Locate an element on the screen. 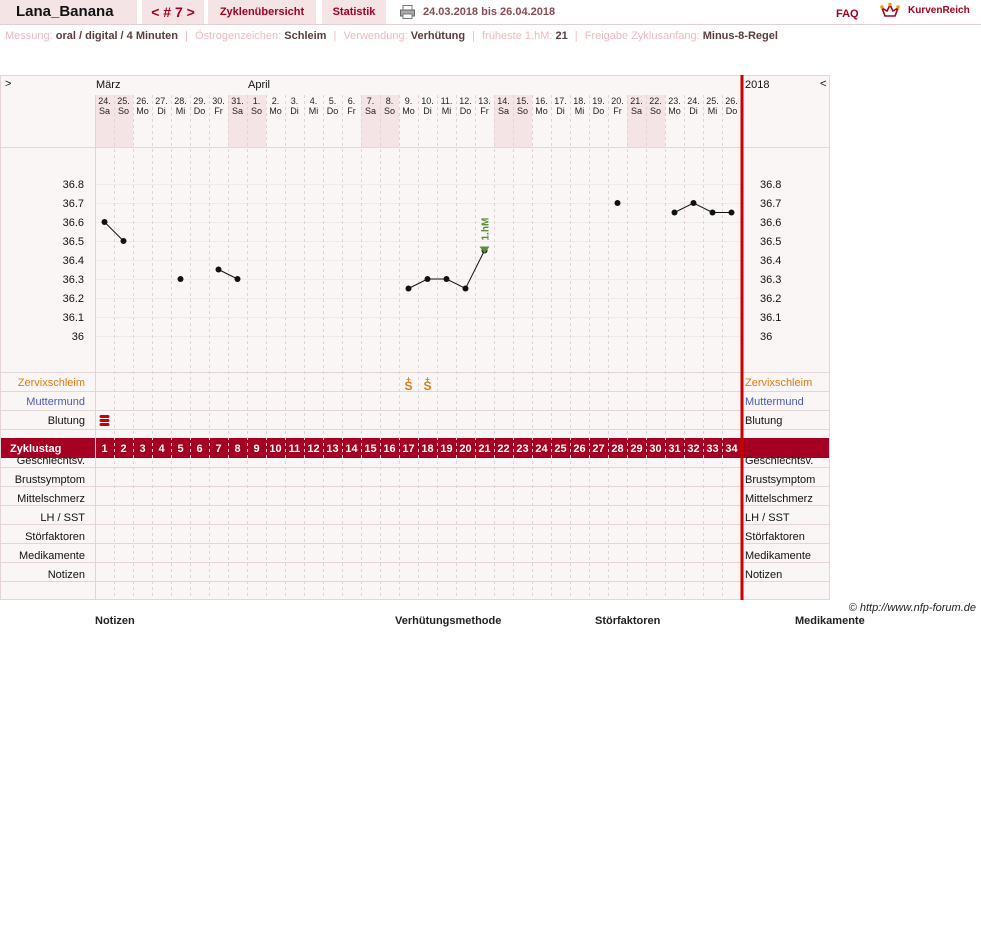 Image resolution: width=981 pixels, height=940 pixels. date-label: 10. is located at coordinates (427, 101).